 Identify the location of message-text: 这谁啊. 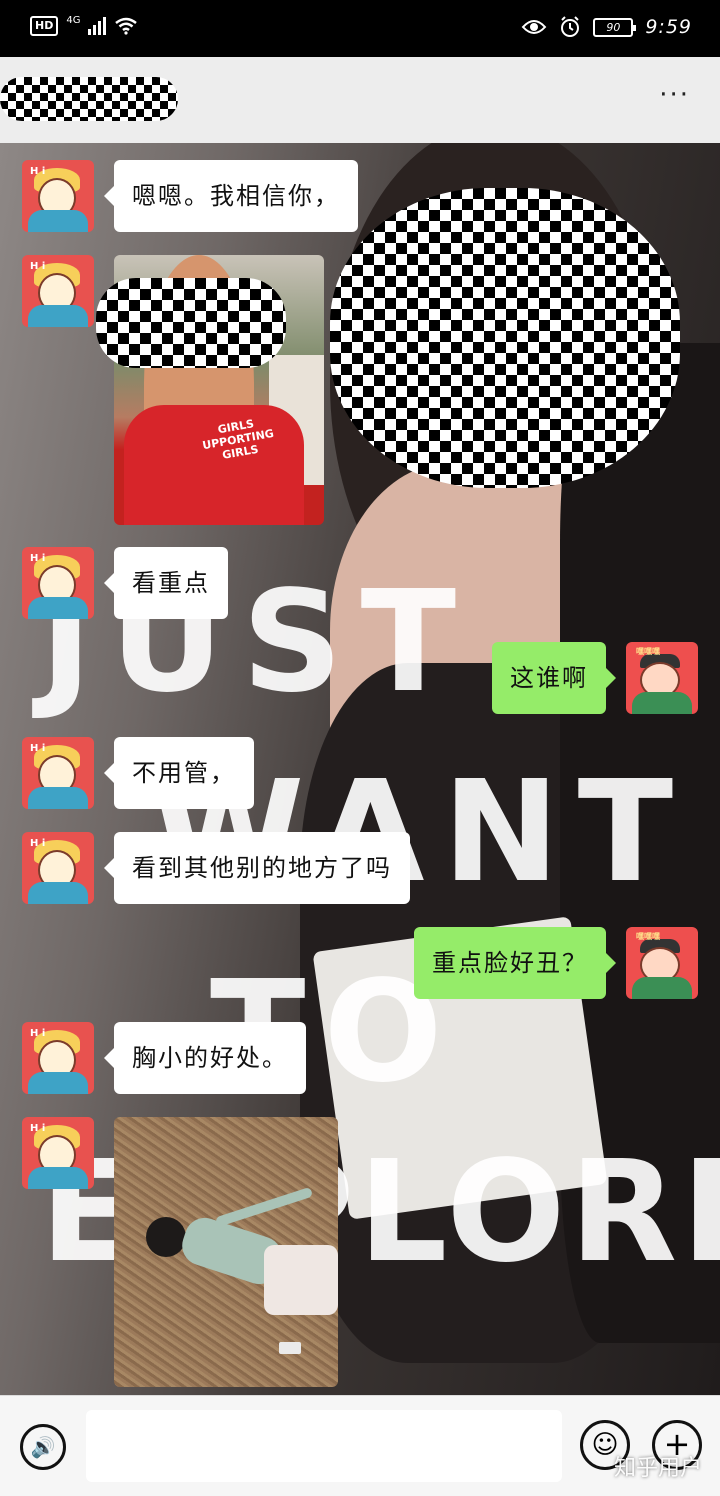
(549, 678).